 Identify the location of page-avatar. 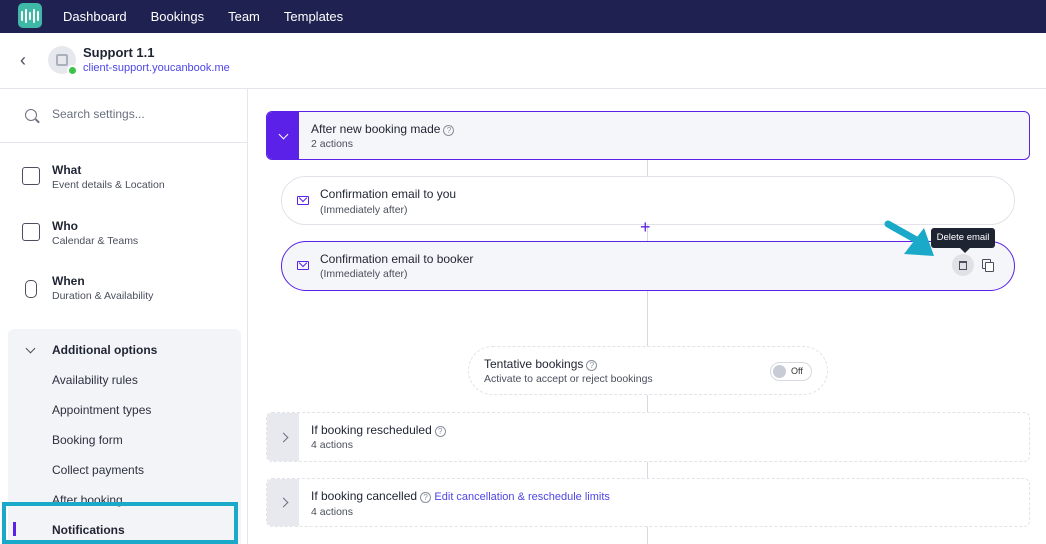
(63, 61).